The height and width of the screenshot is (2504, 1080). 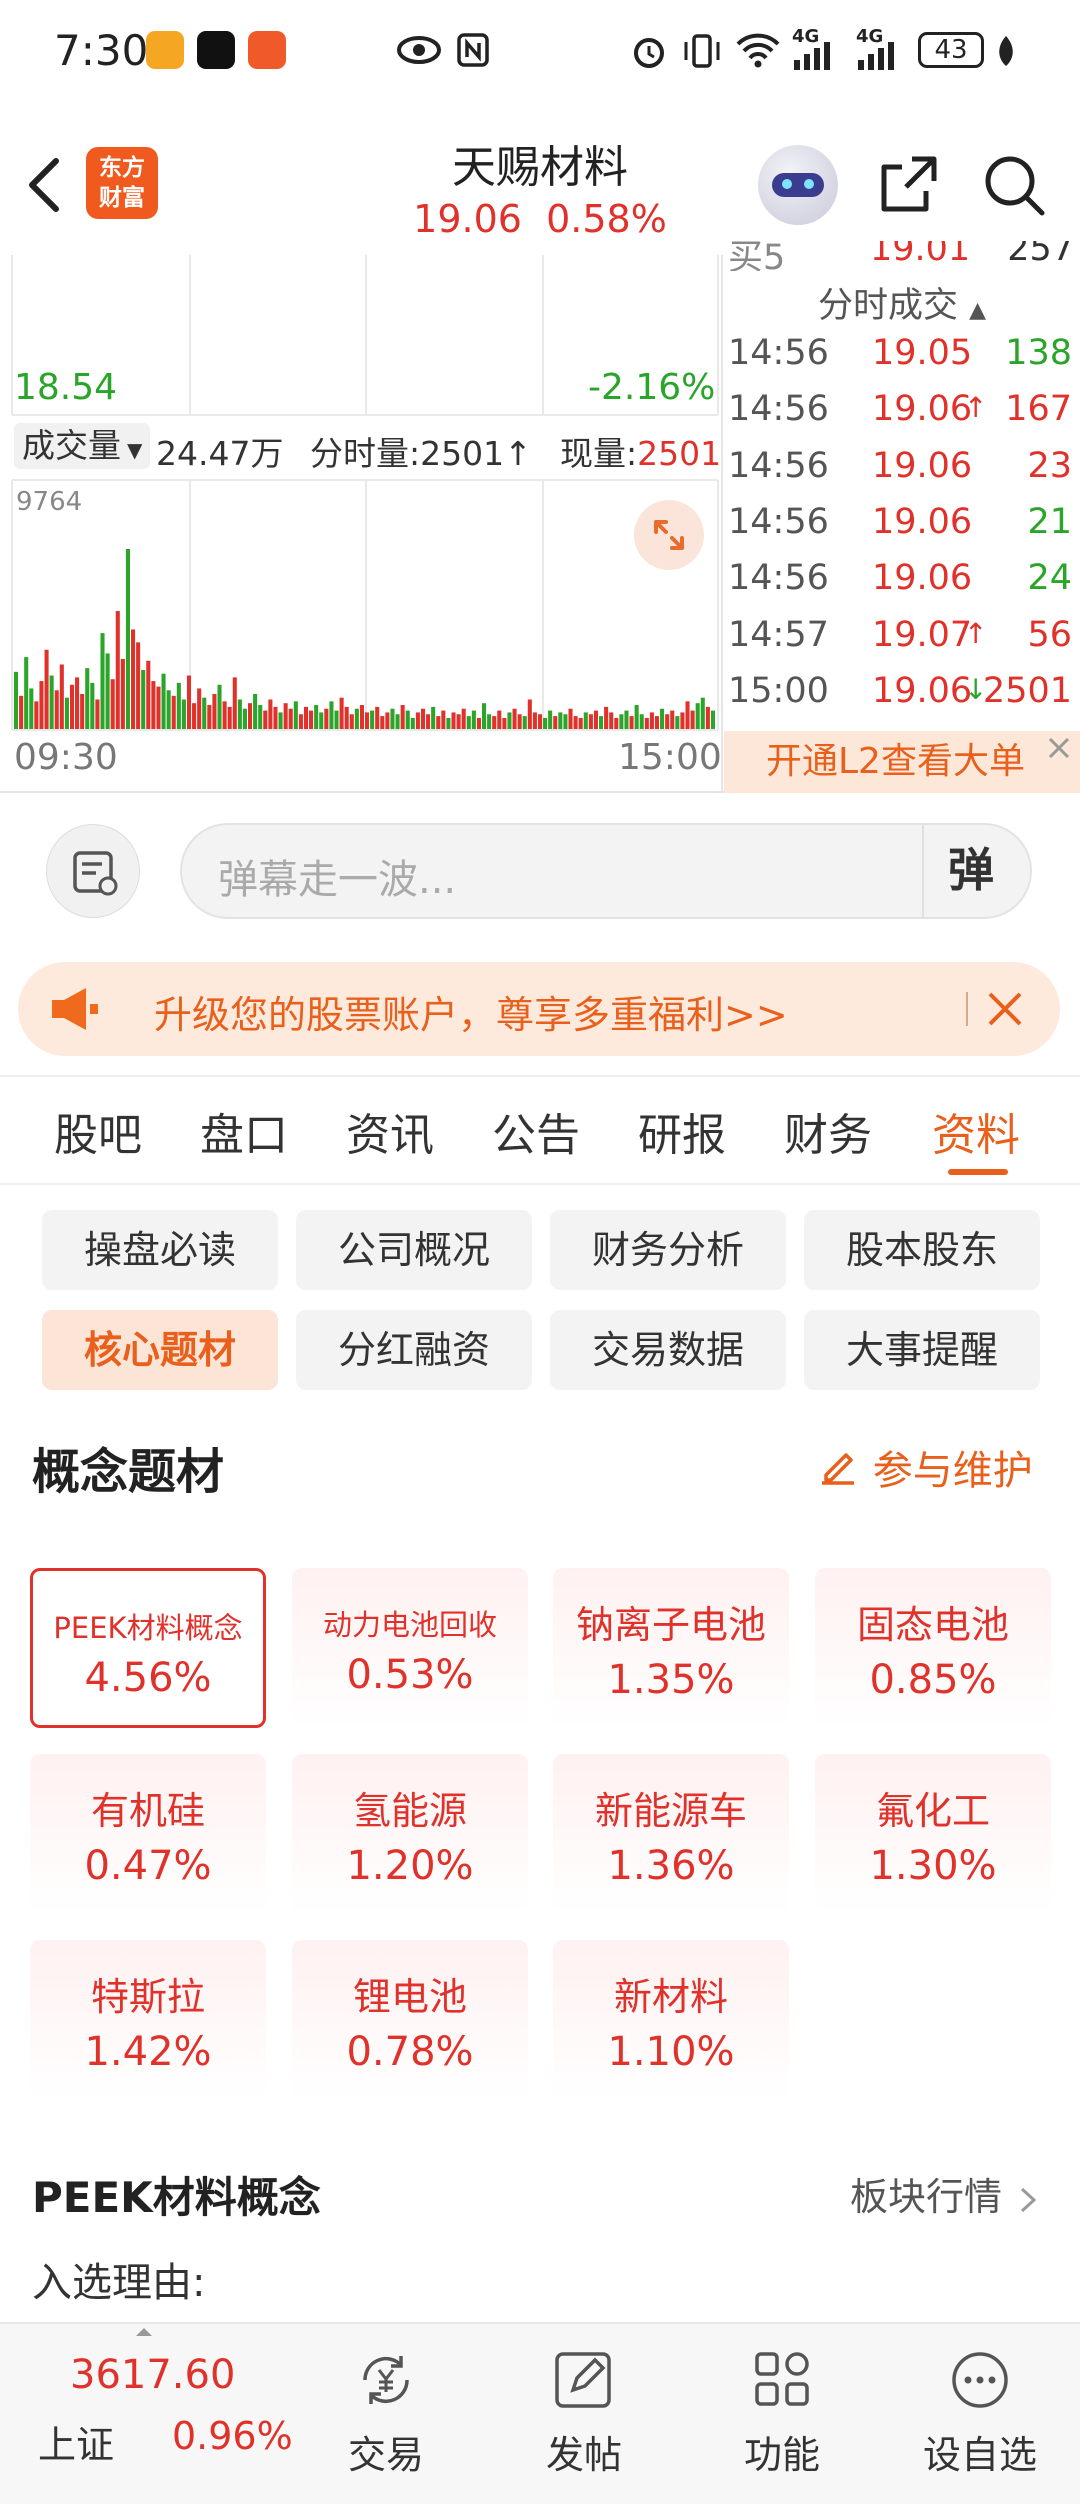 I want to click on partial-row-vol: 257, so click(x=1040, y=255).